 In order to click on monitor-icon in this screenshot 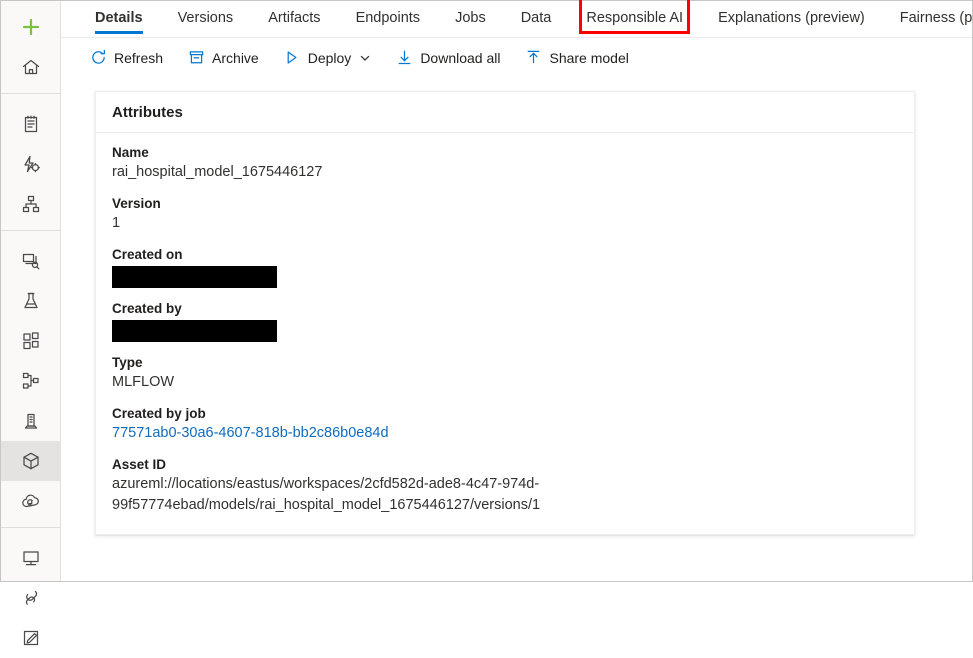, I will do `click(31, 558)`.